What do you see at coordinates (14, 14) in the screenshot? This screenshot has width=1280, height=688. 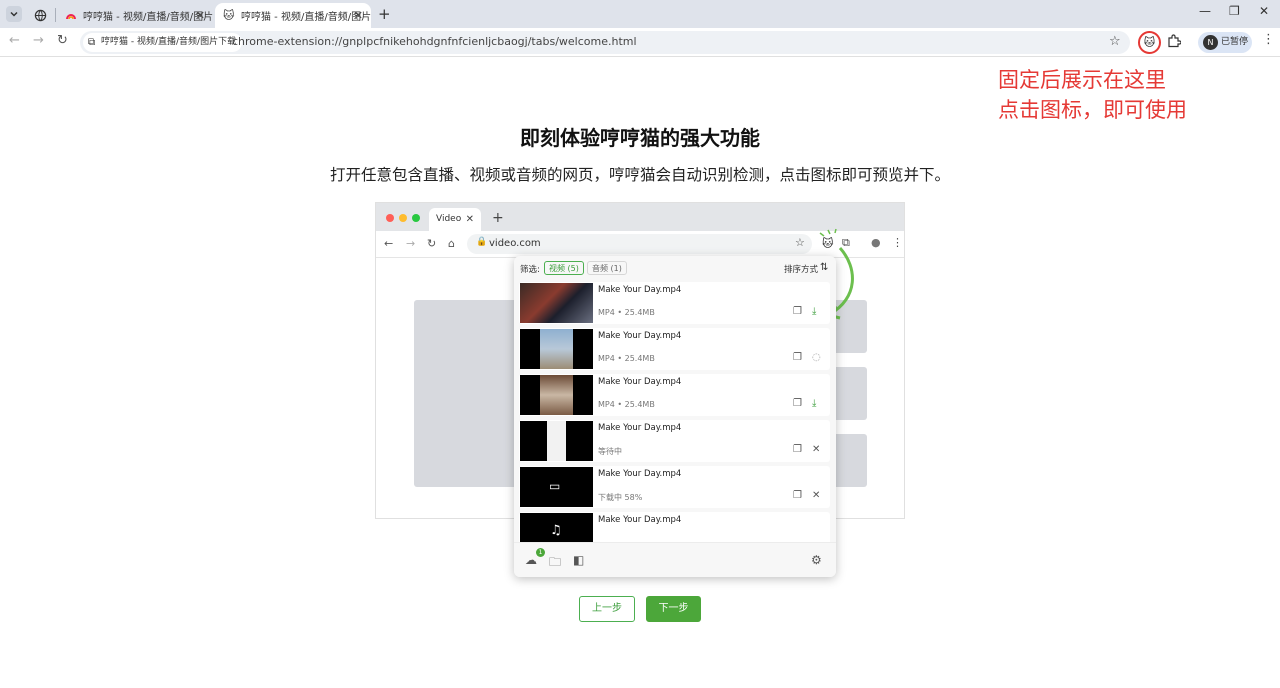 I see `tab-search-button` at bounding box center [14, 14].